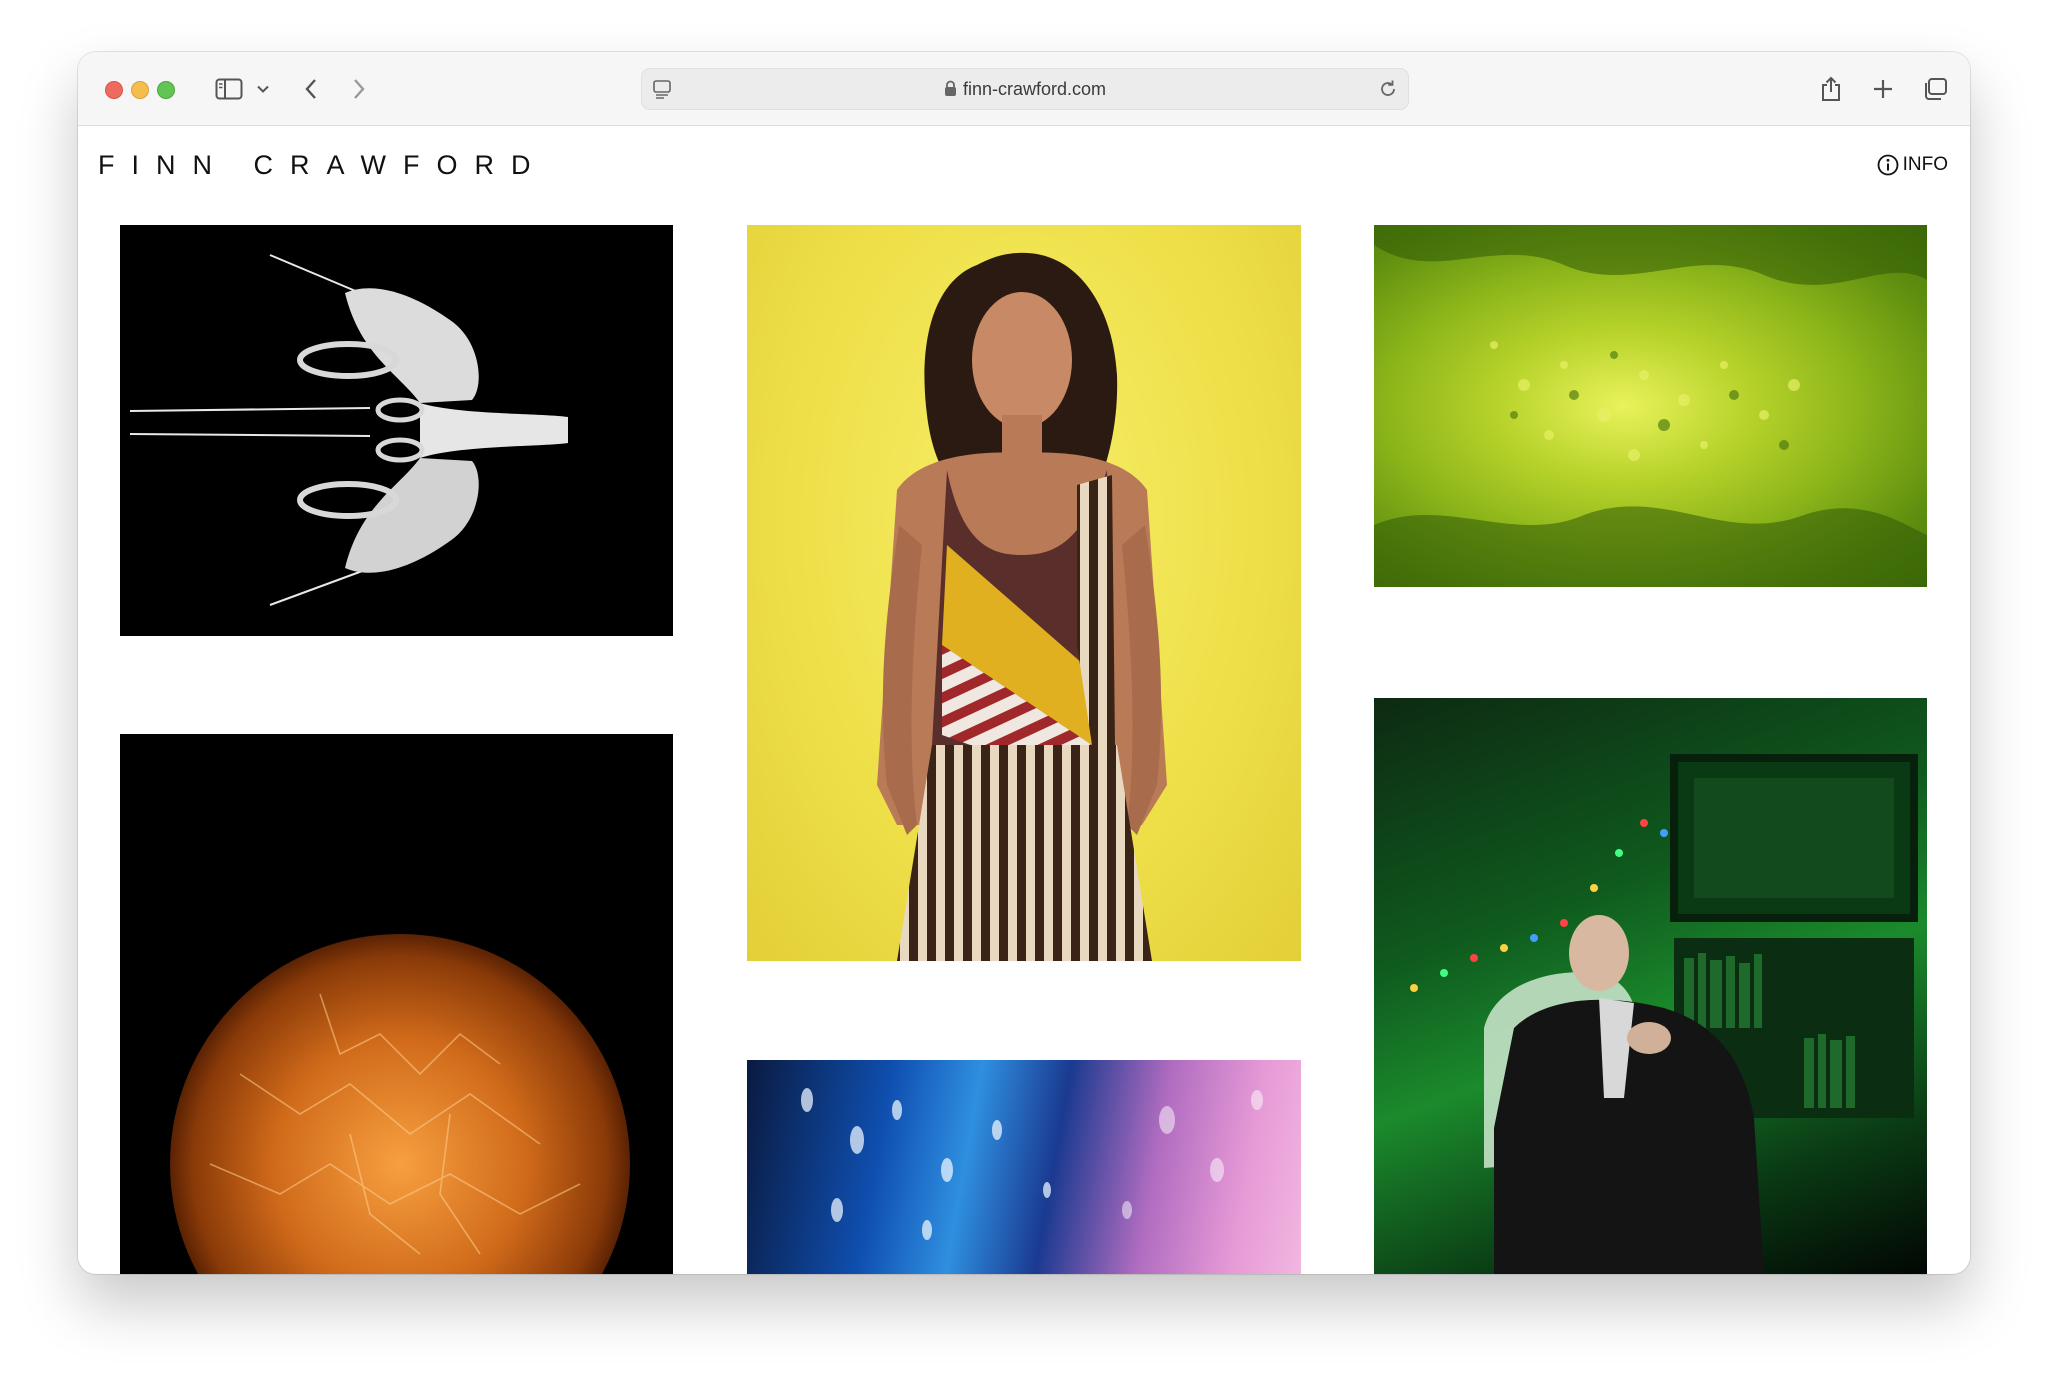  What do you see at coordinates (1664, 1014) in the screenshot?
I see `man-green-room-image` at bounding box center [1664, 1014].